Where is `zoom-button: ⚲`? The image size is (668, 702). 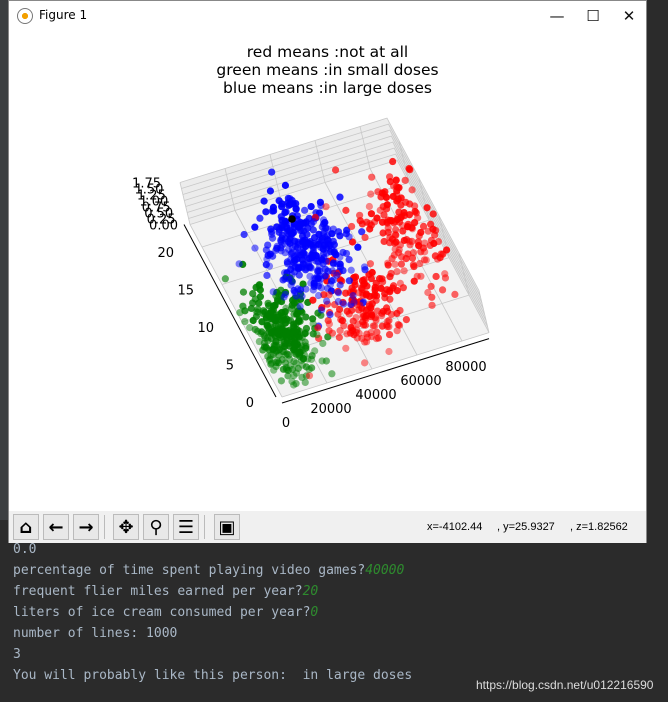 zoom-button: ⚲ is located at coordinates (156, 527).